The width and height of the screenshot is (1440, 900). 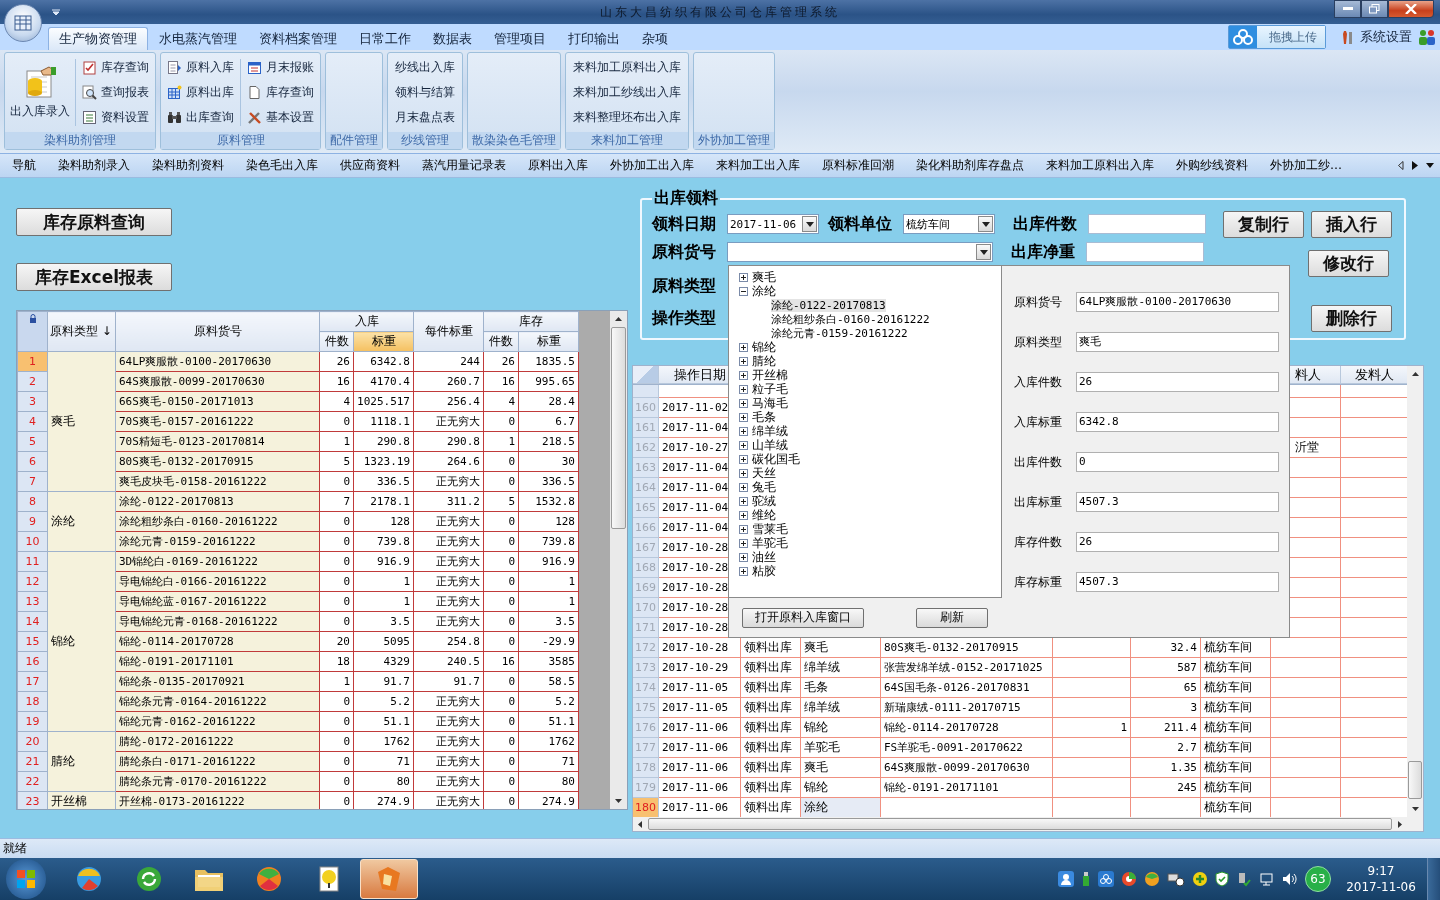 What do you see at coordinates (23, 23) in the screenshot?
I see `app-menu-button` at bounding box center [23, 23].